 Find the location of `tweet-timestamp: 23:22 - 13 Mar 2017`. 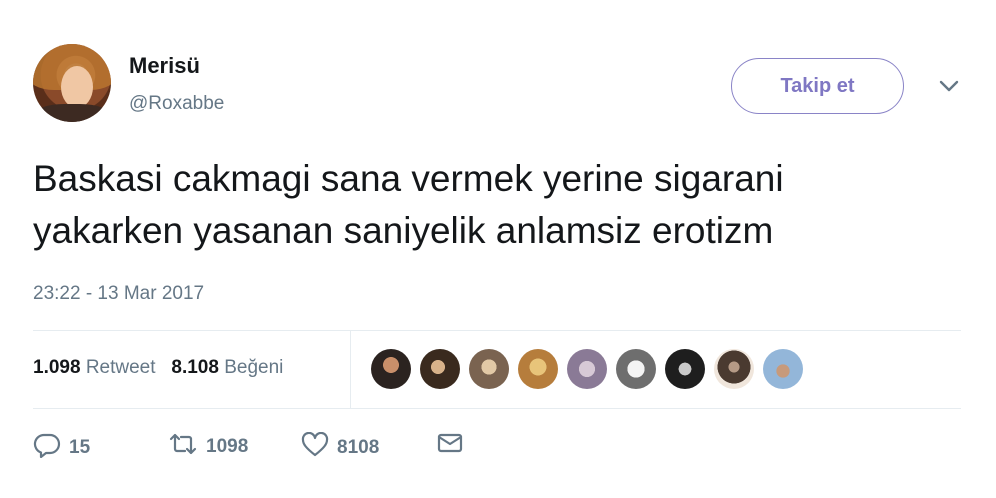

tweet-timestamp: 23:22 - 13 Mar 2017 is located at coordinates (118, 294).